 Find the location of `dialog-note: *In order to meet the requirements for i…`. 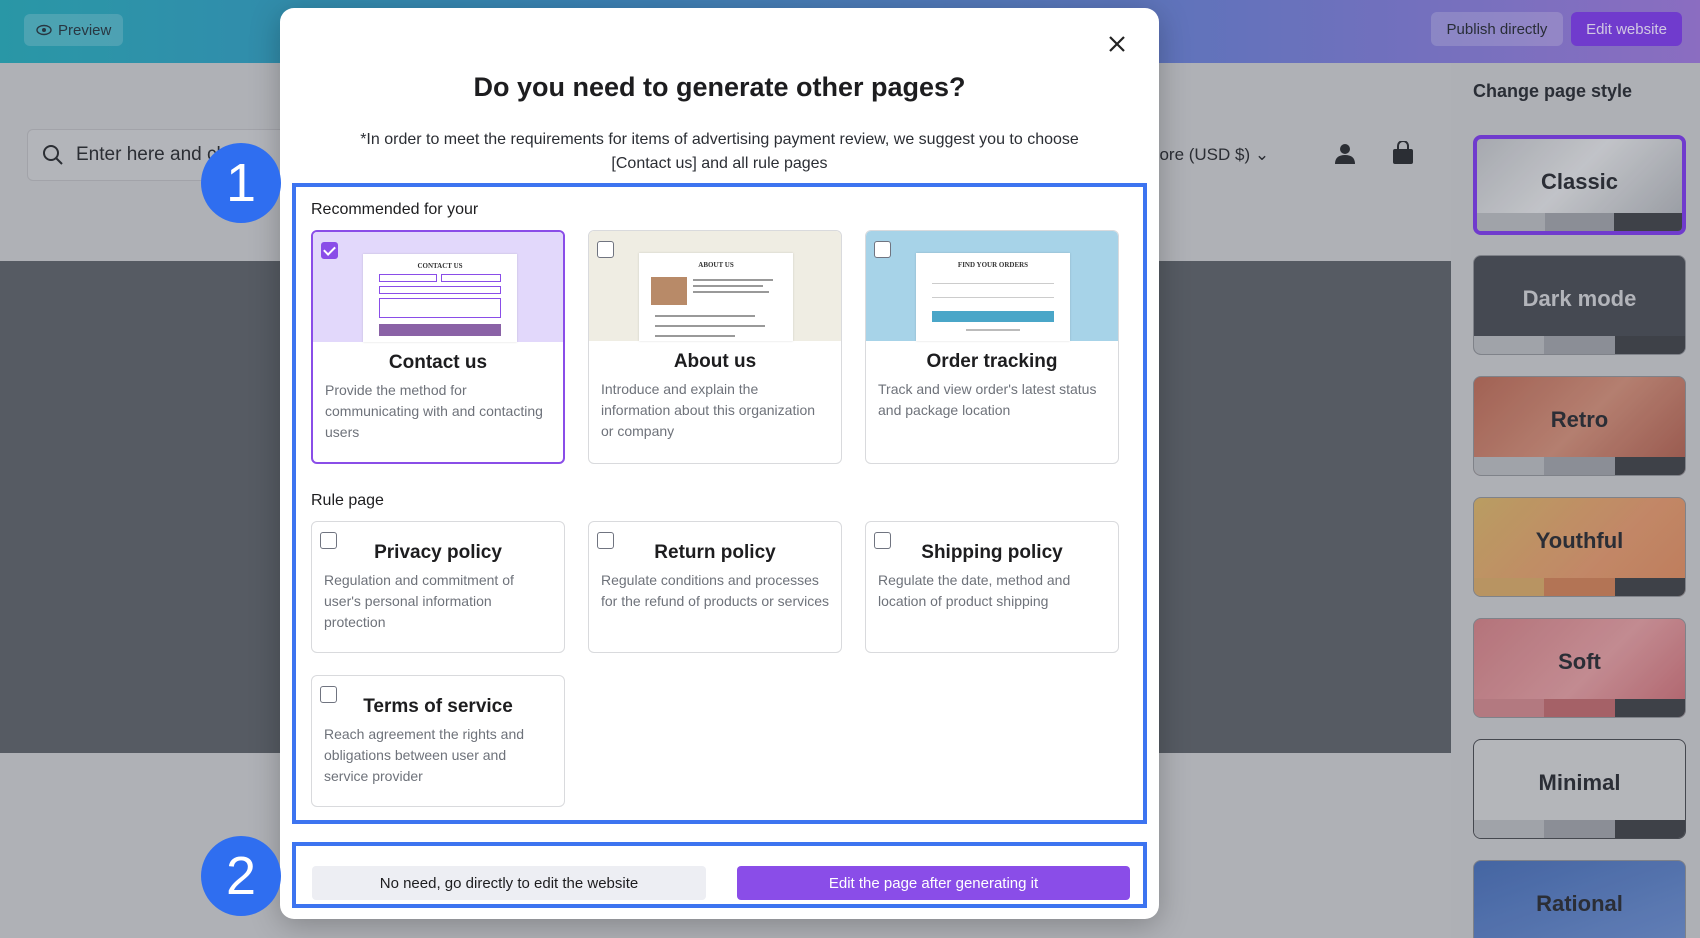

dialog-note: *In order to meet the requirements for i… is located at coordinates (719, 151).